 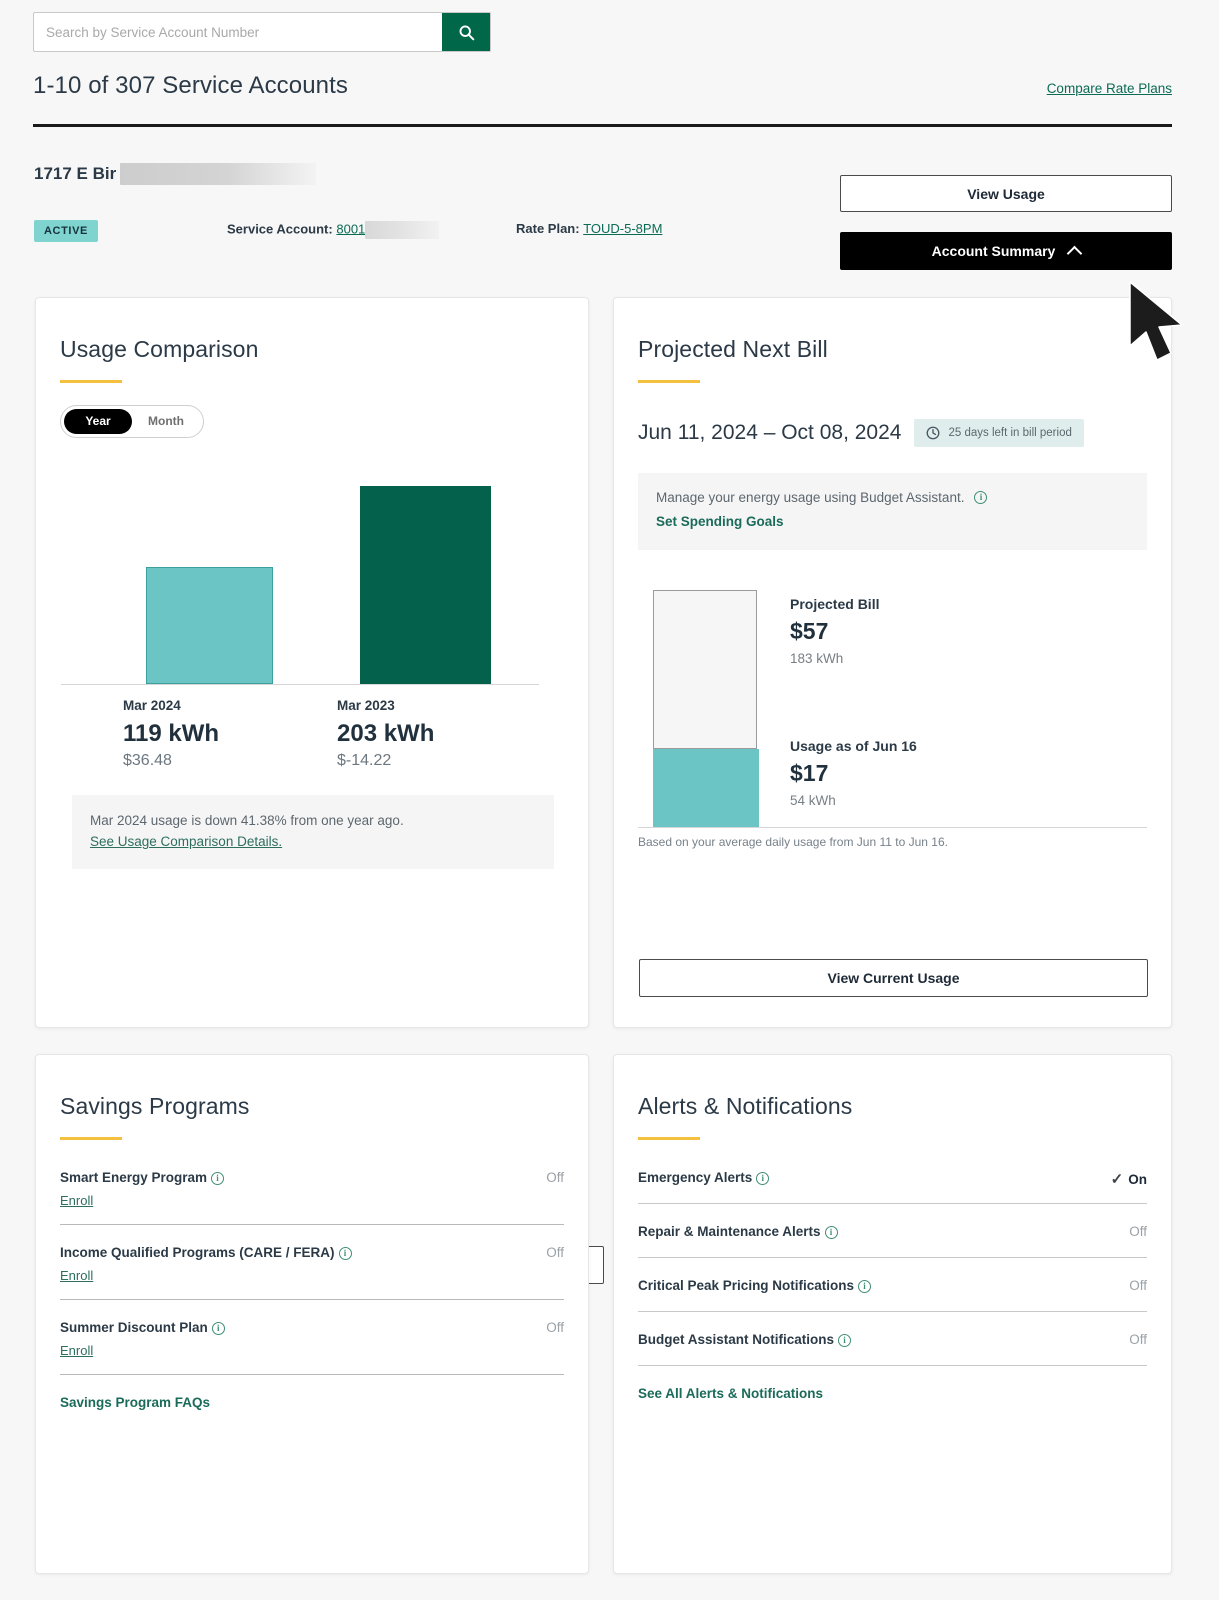 I want to click on see-all-alerts-link: See All Alerts & Notifications, so click(x=730, y=1393).